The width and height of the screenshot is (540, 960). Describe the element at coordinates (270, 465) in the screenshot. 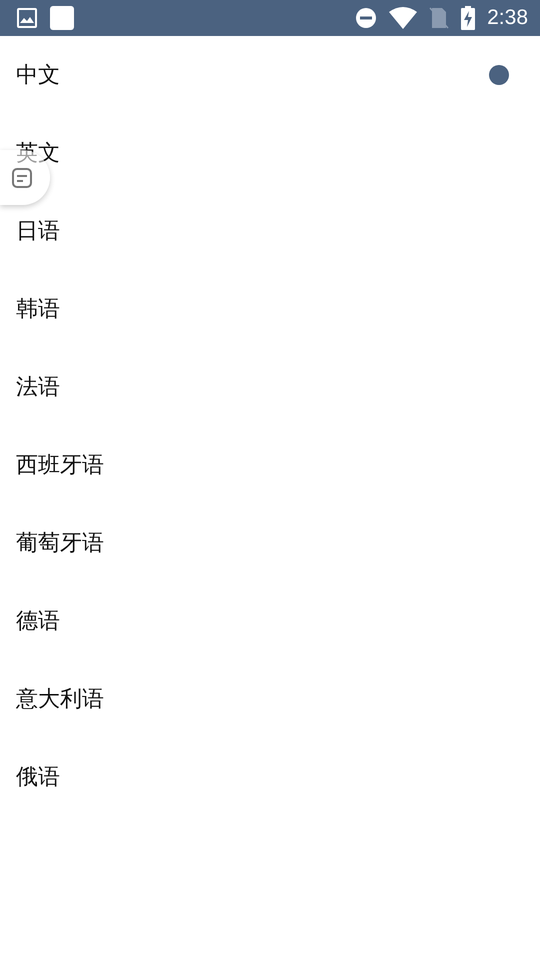

I see `language-item: 西班牙语` at that location.